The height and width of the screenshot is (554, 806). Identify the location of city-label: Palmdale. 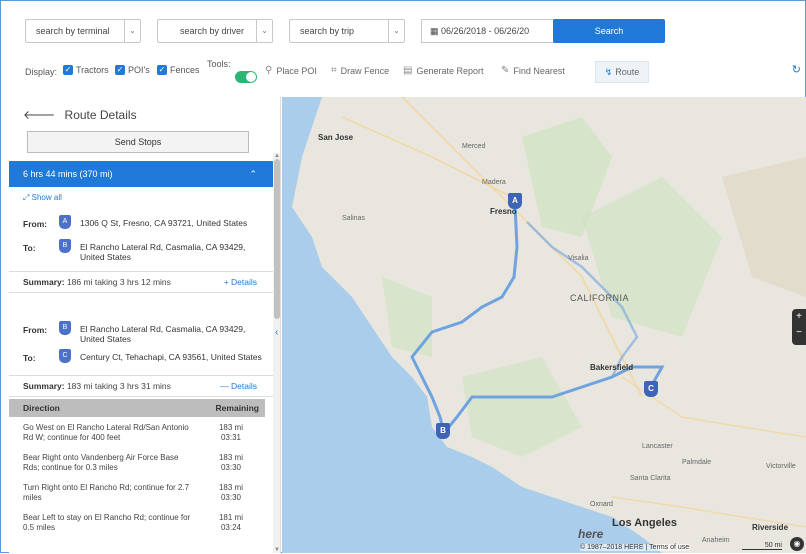
(697, 462).